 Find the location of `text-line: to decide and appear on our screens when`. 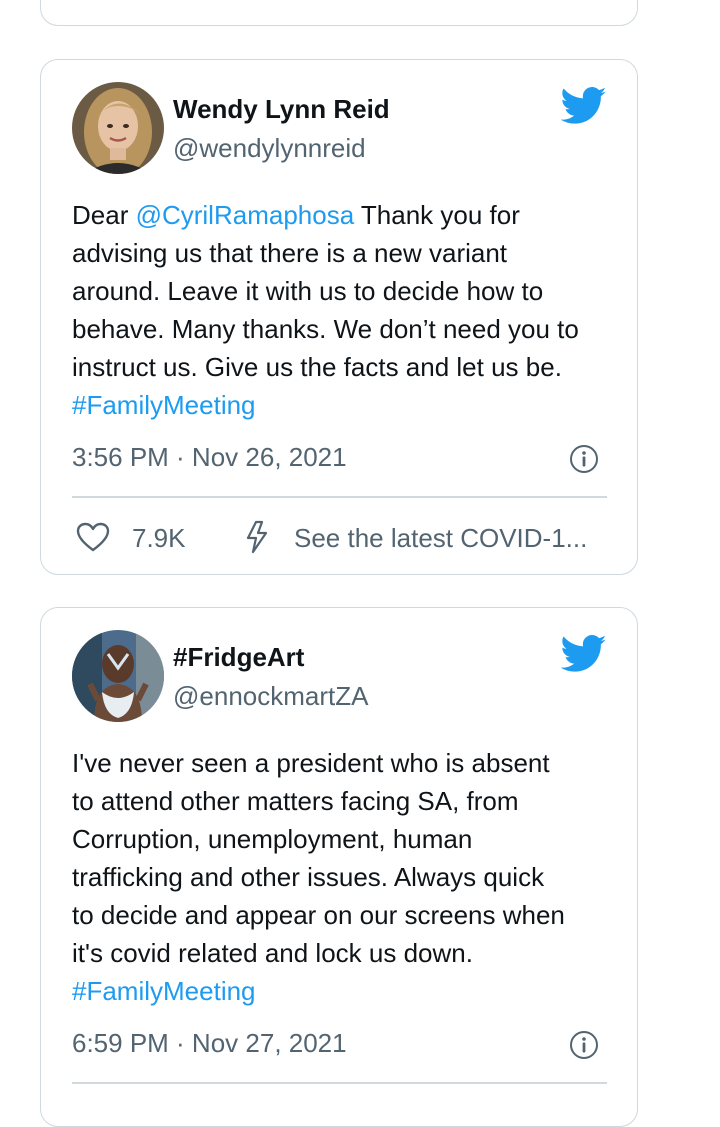

text-line: to decide and appear on our screens when is located at coordinates (318, 915).